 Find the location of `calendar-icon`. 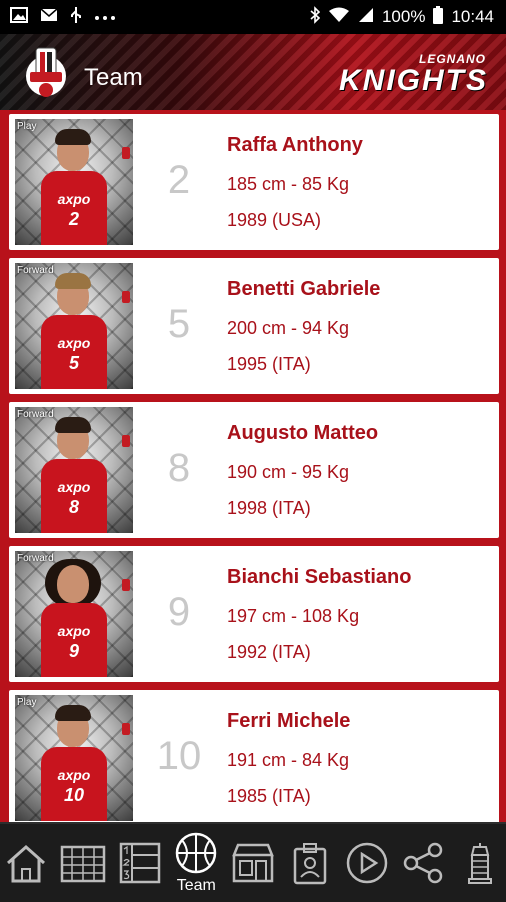

calendar-icon is located at coordinates (83, 863).